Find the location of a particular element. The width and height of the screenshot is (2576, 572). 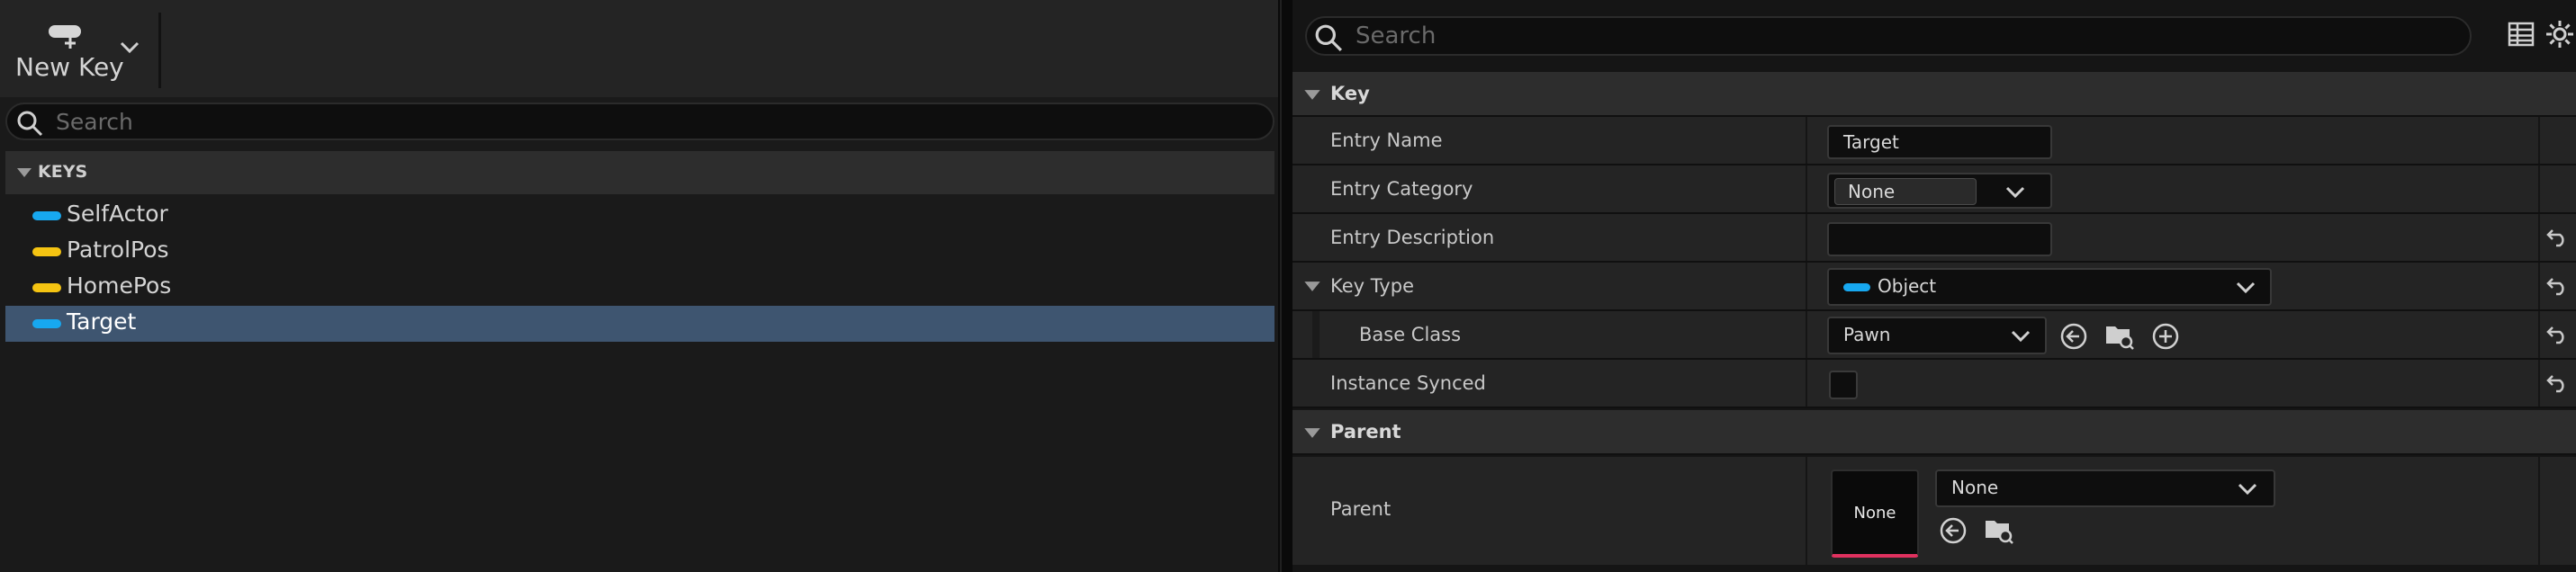

entry-name-value: Target is located at coordinates (1871, 142).